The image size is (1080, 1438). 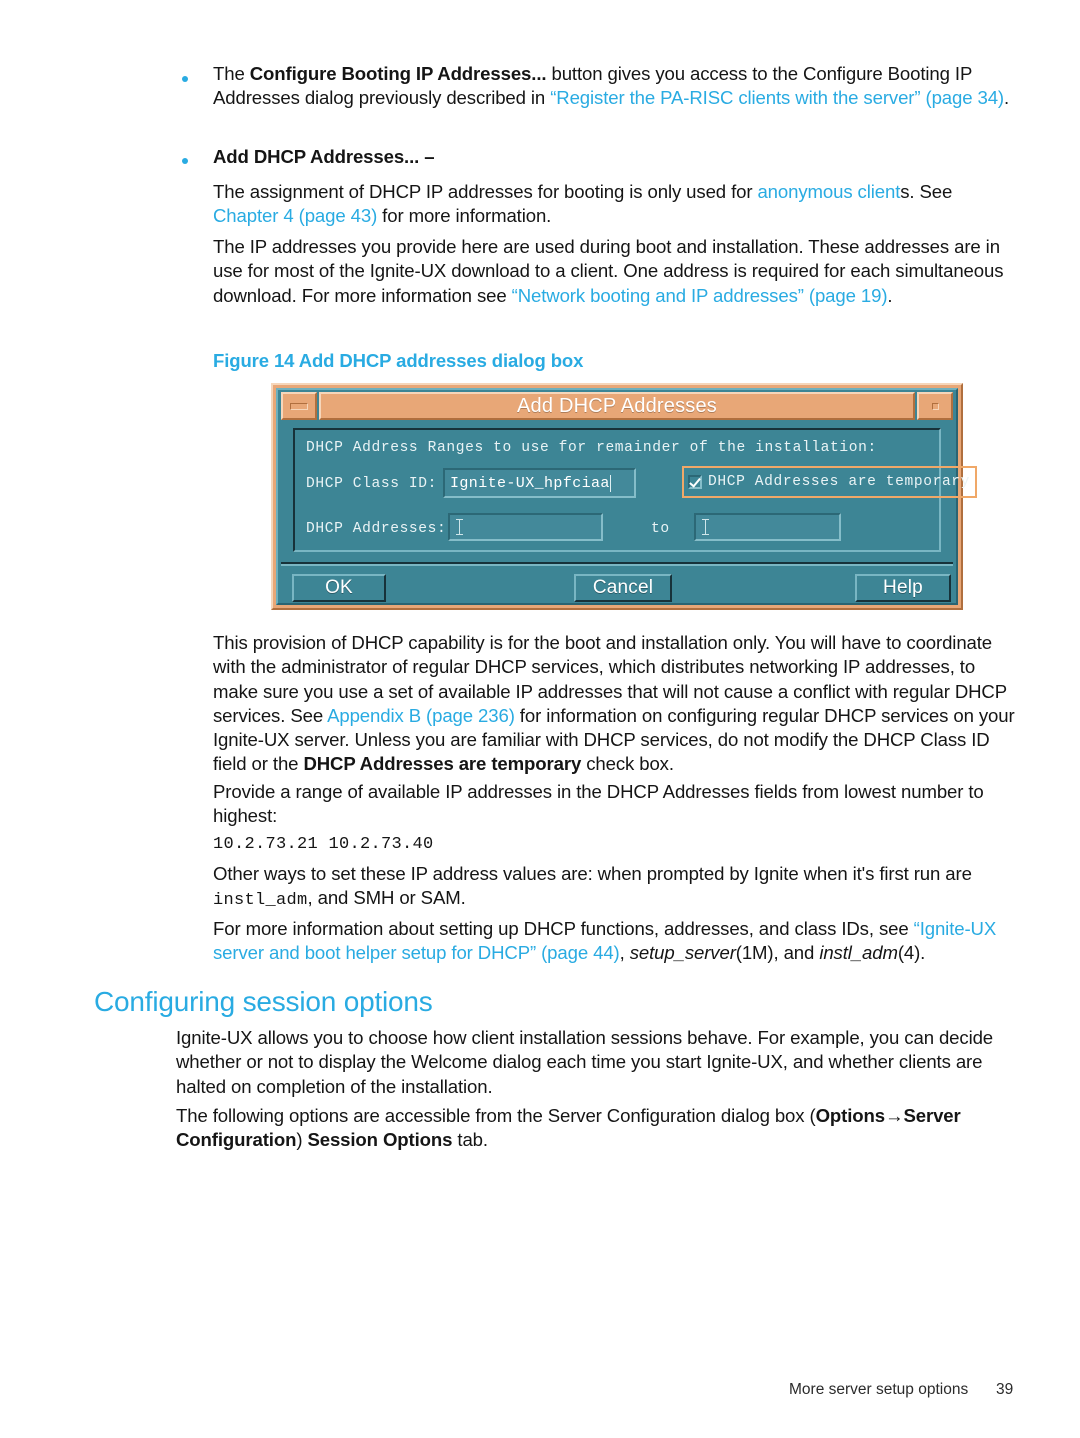 What do you see at coordinates (324, 156) in the screenshot?
I see `bullet-label-add-dhcp-addresses: Add DHCP Addresses... –` at bounding box center [324, 156].